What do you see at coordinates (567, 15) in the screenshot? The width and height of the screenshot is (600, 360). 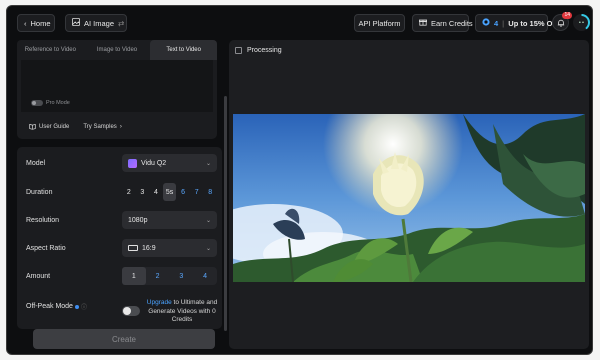 I see `notification-badge: 14` at bounding box center [567, 15].